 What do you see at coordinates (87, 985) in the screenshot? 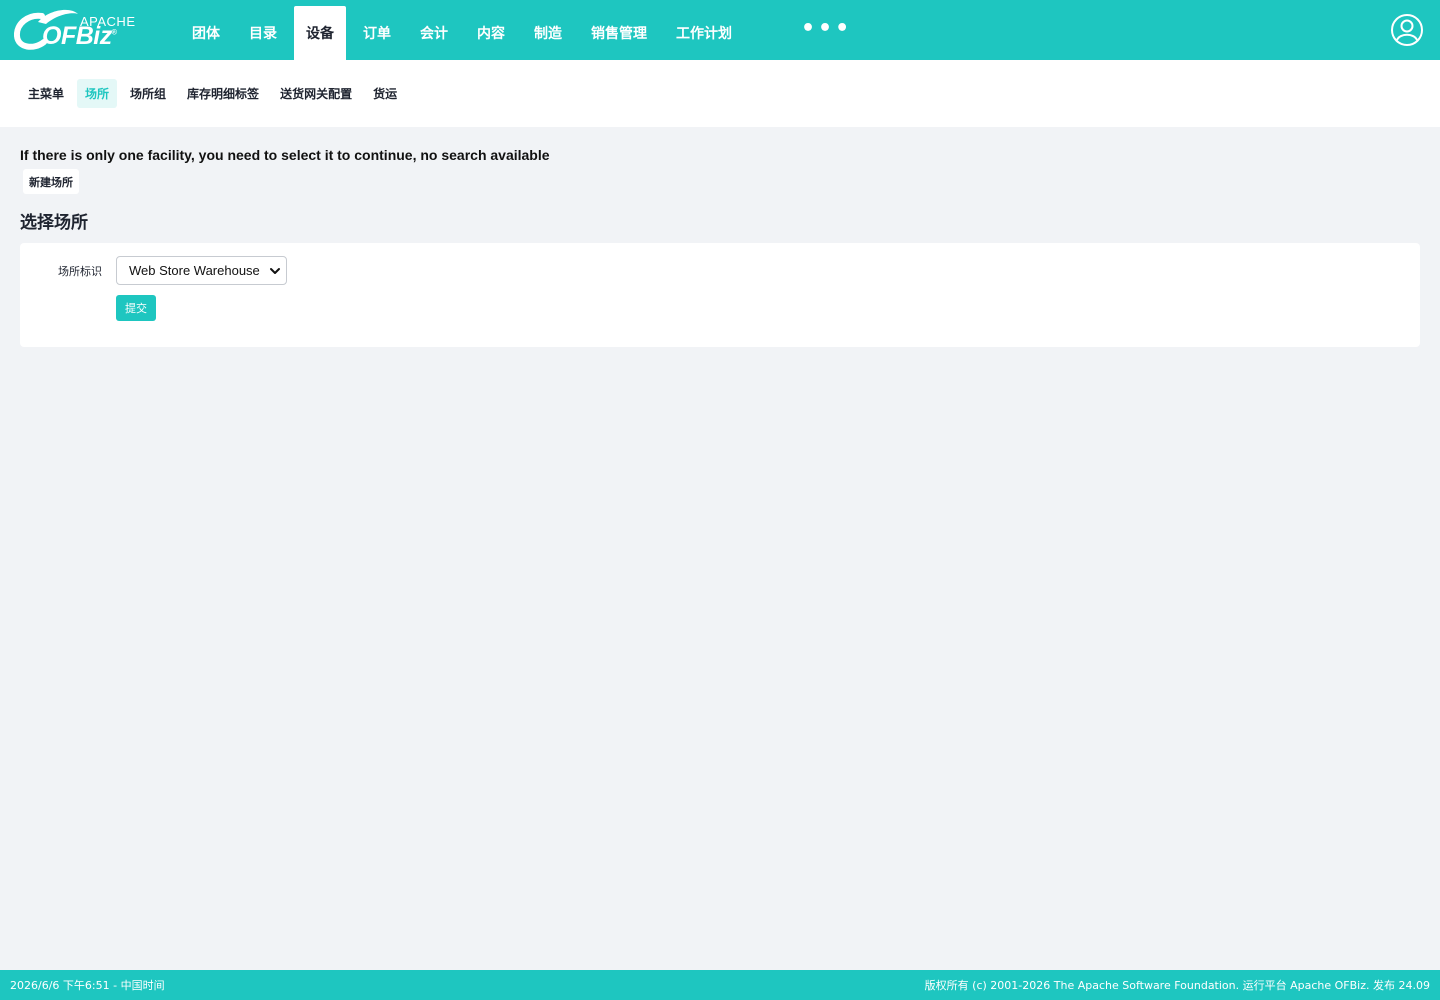
I see `footer-timestamp: 2026/6/6 下午6:51 - 中国时间` at bounding box center [87, 985].